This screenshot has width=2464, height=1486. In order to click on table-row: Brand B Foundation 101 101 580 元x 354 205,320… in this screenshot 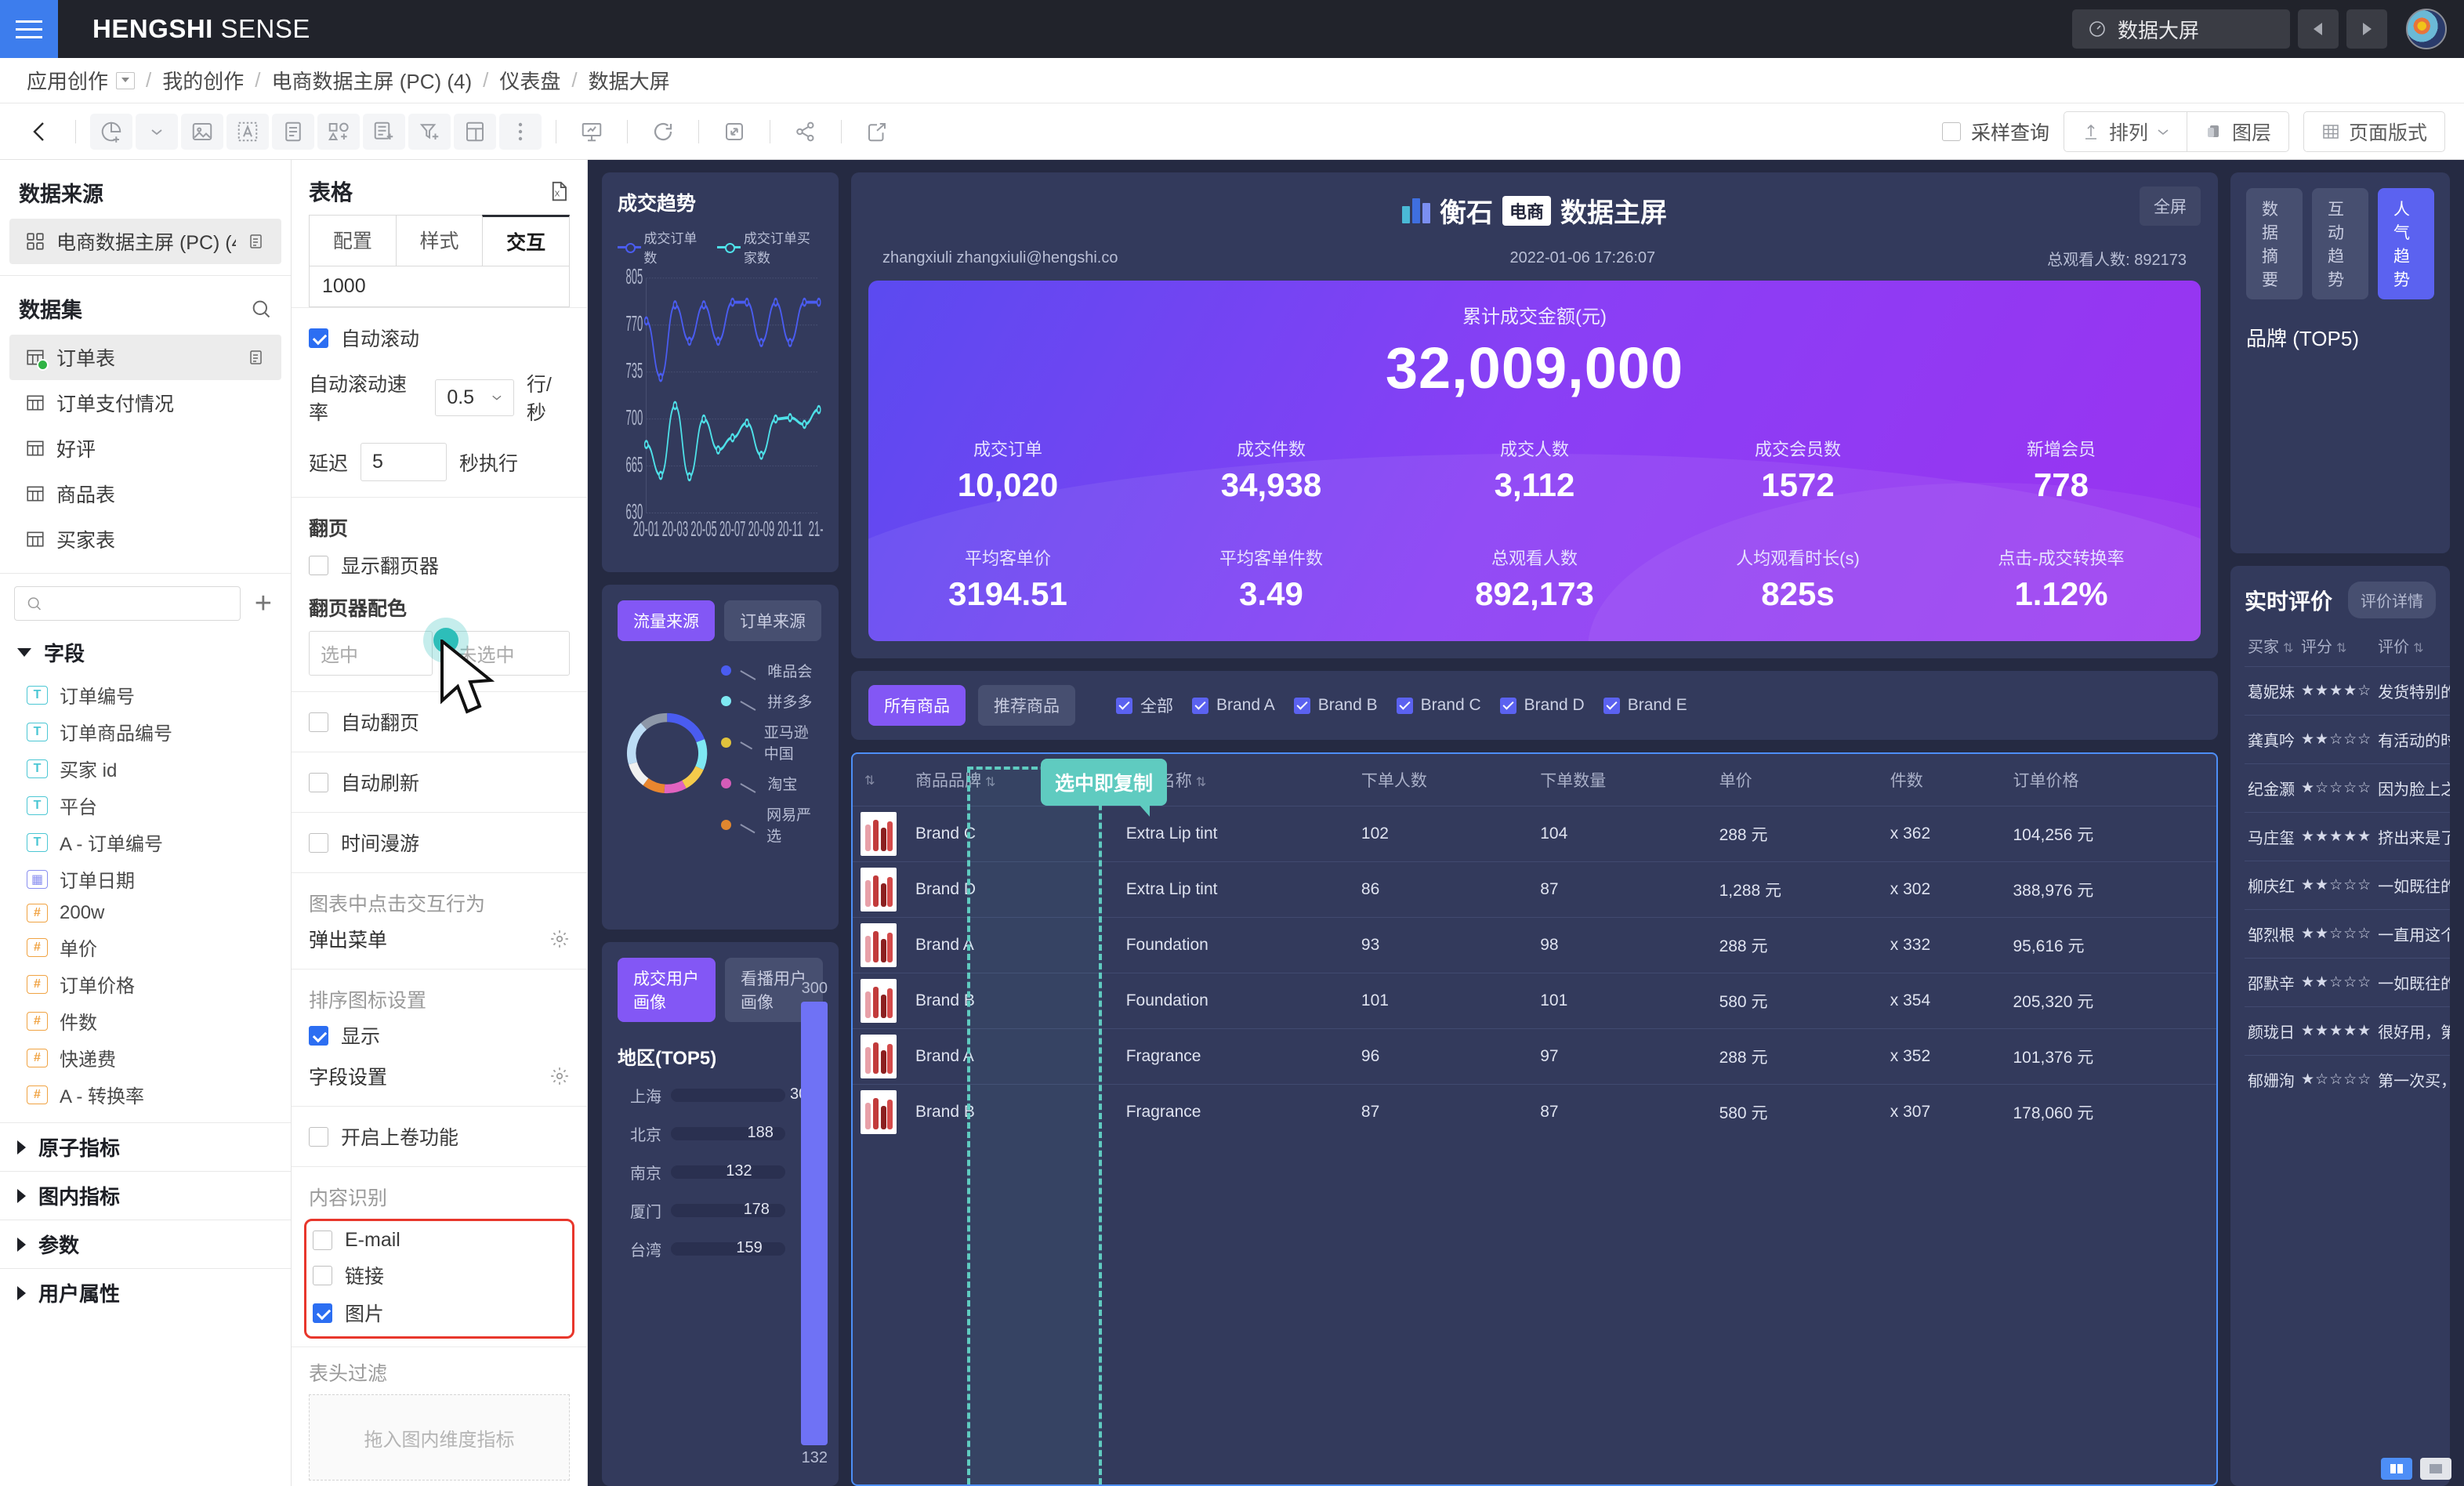, I will do `click(1534, 1001)`.